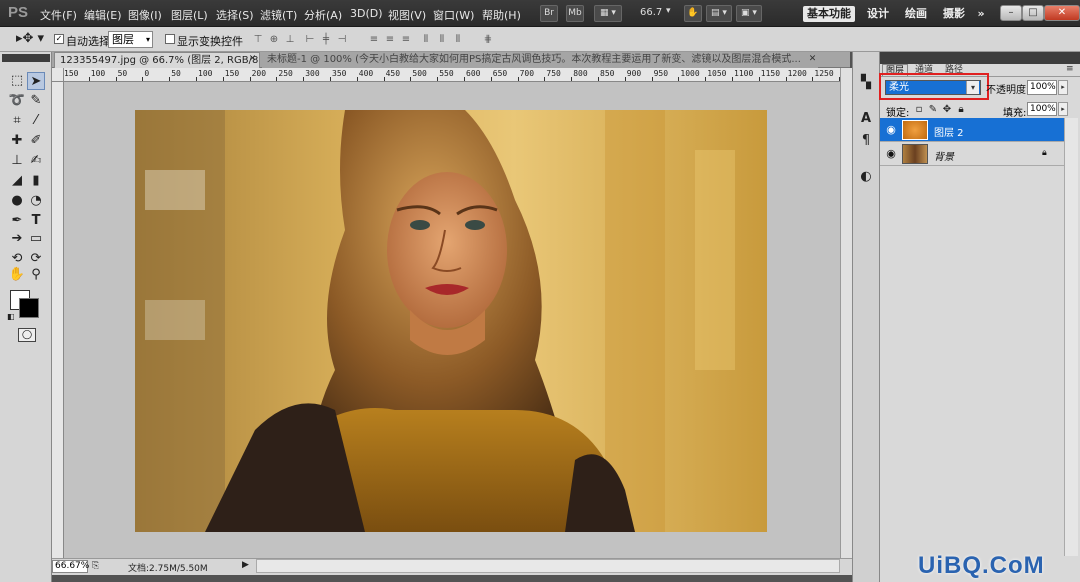 This screenshot has height=582, width=1080. What do you see at coordinates (453, 15) in the screenshot?
I see `menu-window: 窗口(W)` at bounding box center [453, 15].